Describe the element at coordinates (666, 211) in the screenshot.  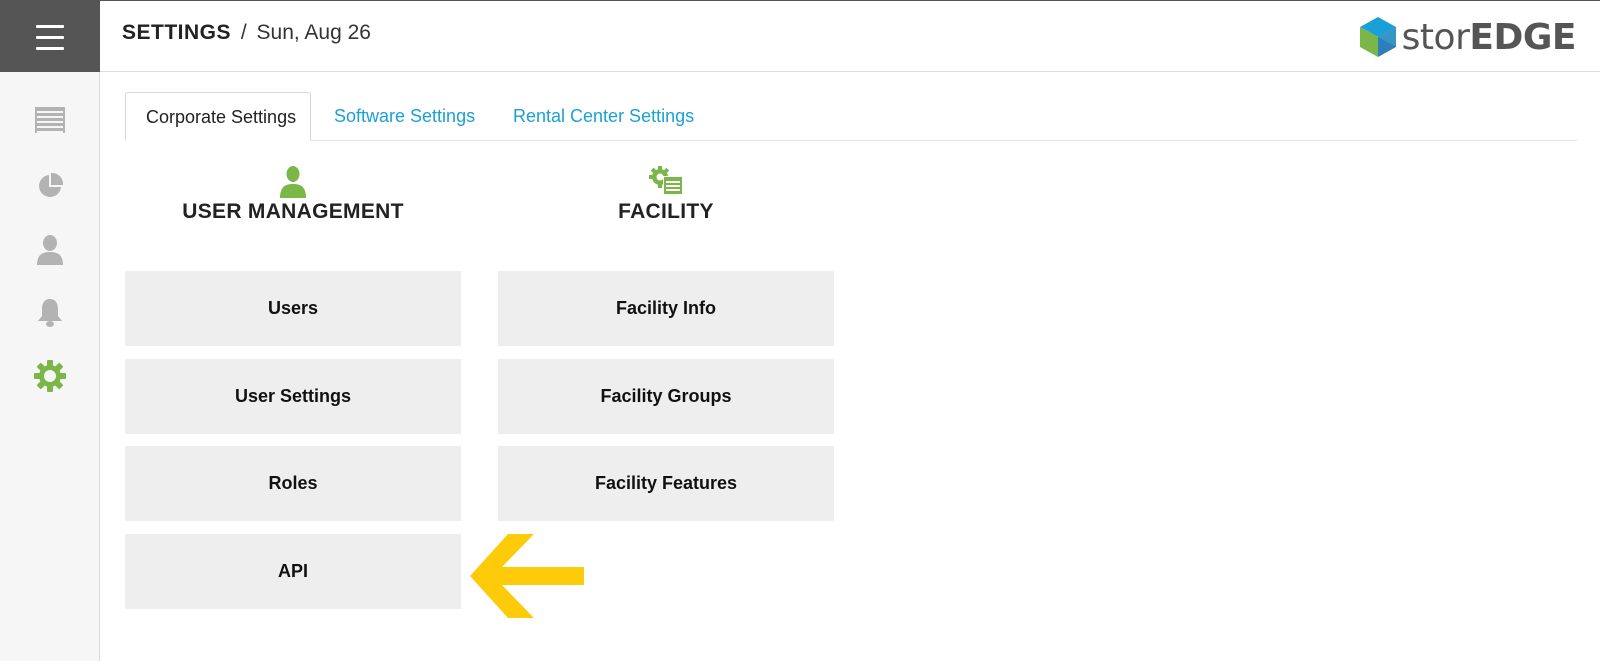
I see `facility-title: FACILITY` at that location.